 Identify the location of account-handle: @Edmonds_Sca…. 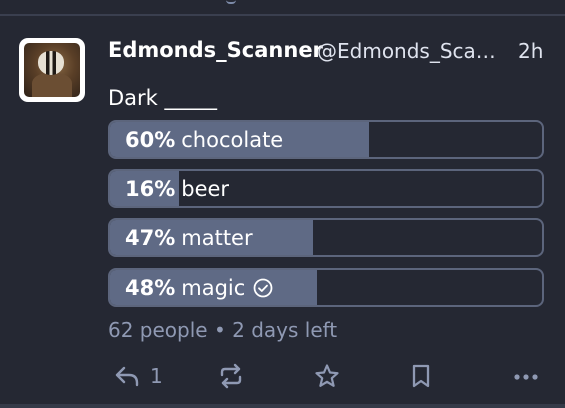
(406, 51).